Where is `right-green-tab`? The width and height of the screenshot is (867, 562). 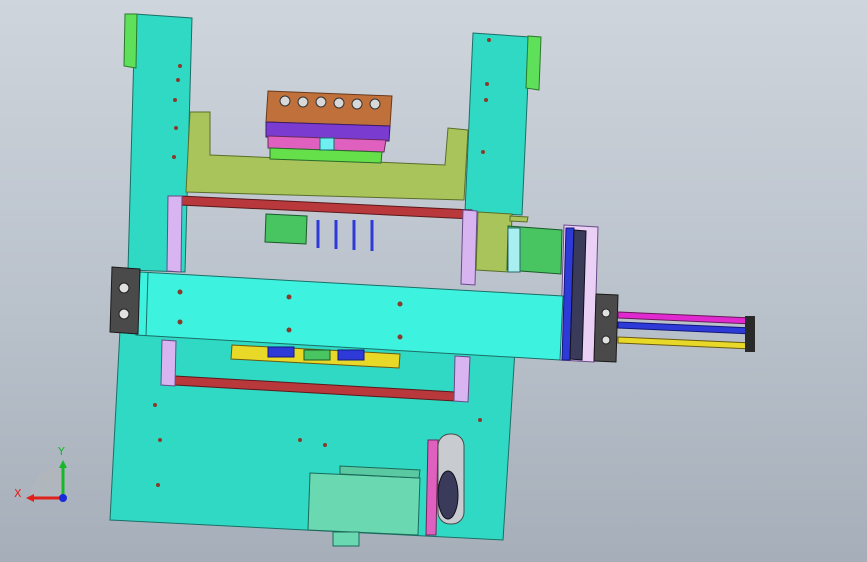
right-green-tab is located at coordinates (533, 63).